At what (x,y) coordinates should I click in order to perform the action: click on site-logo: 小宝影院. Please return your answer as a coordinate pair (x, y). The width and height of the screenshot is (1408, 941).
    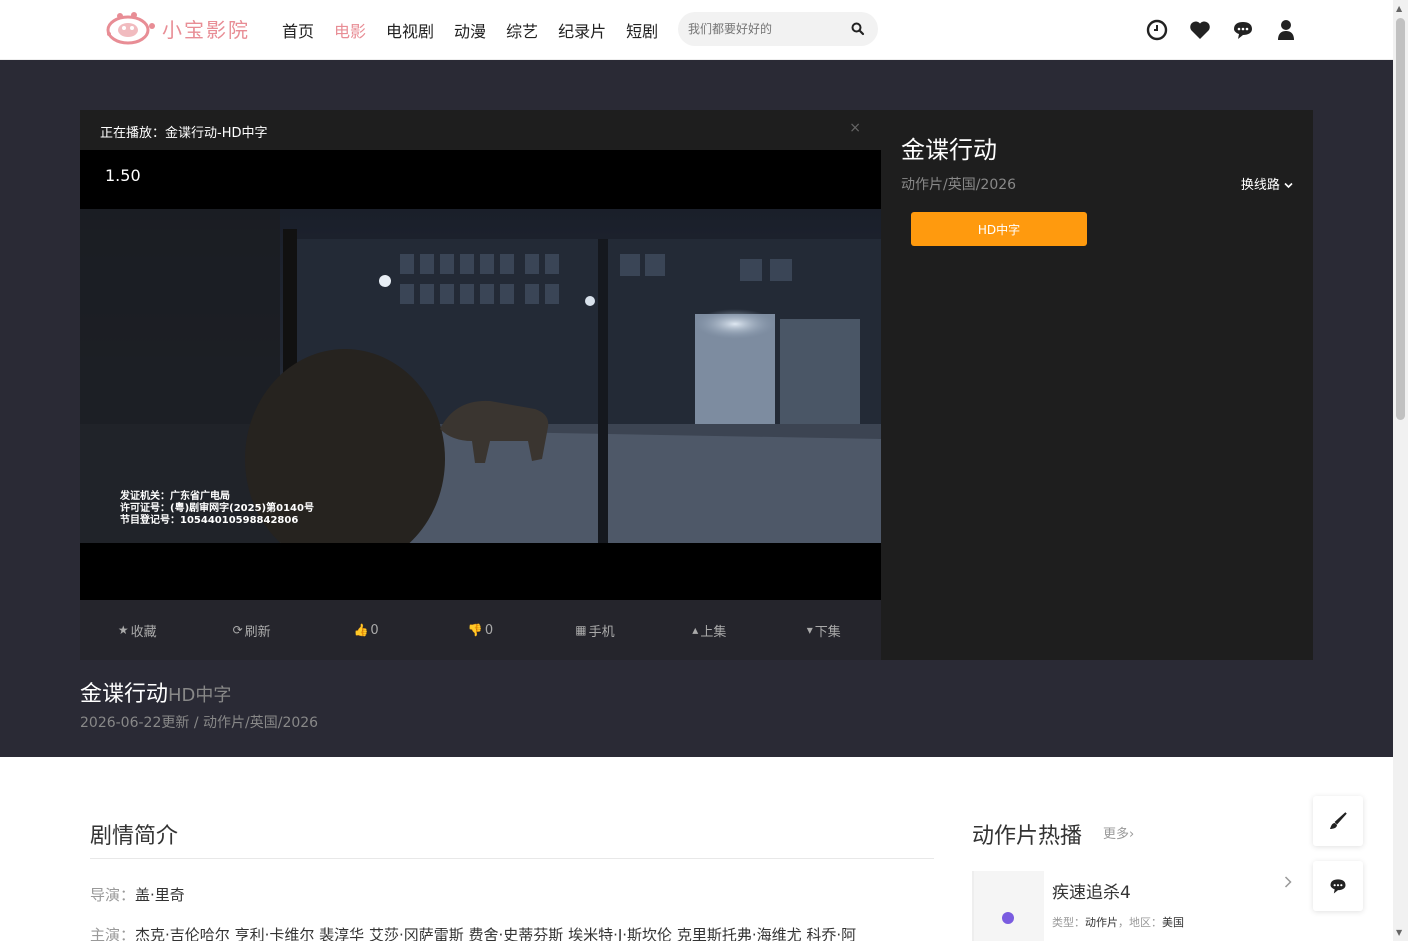
    Looking at the image, I should click on (177, 28).